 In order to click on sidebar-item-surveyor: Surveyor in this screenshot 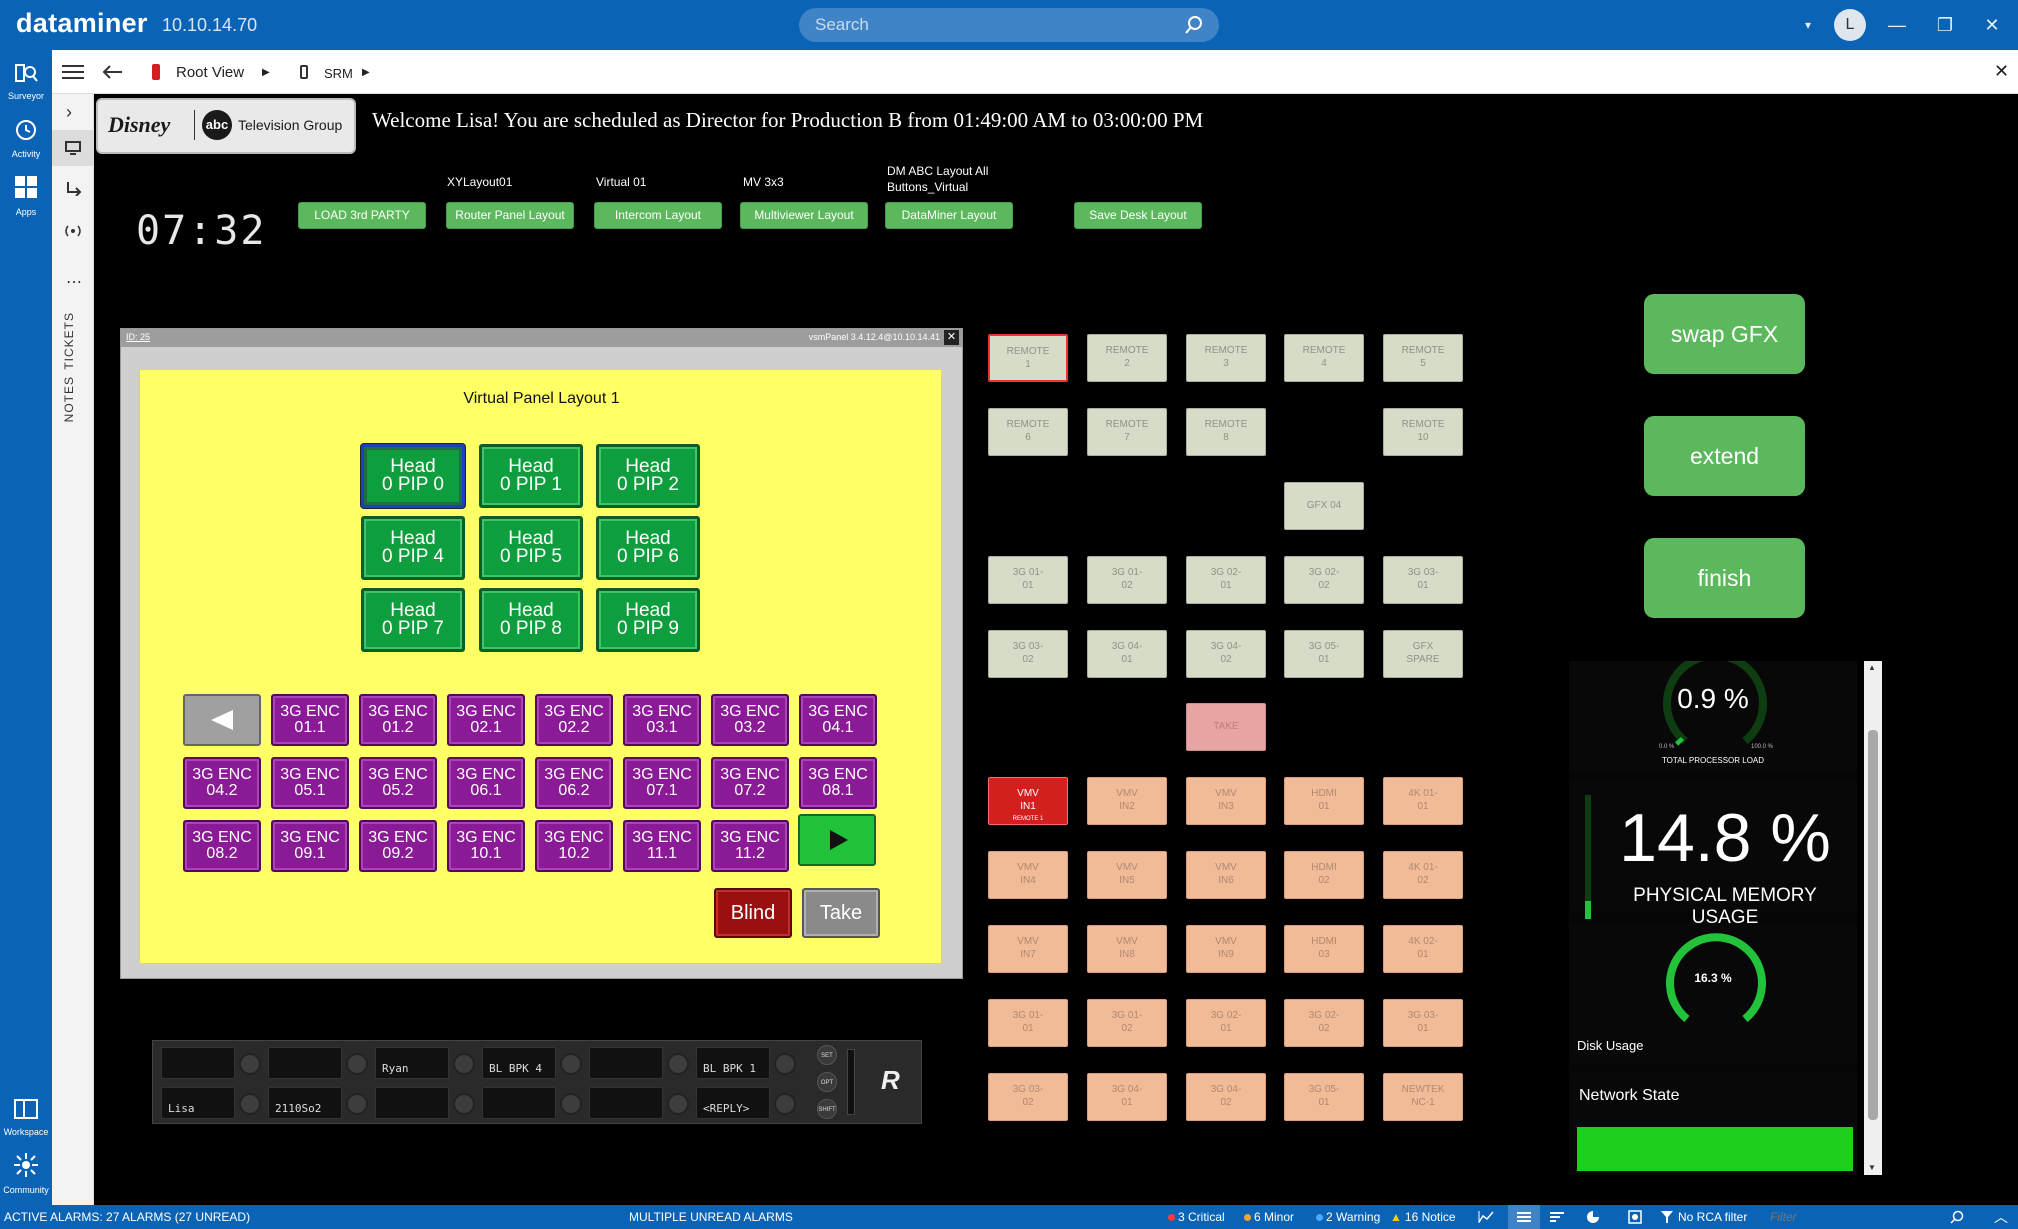, I will do `click(26, 81)`.